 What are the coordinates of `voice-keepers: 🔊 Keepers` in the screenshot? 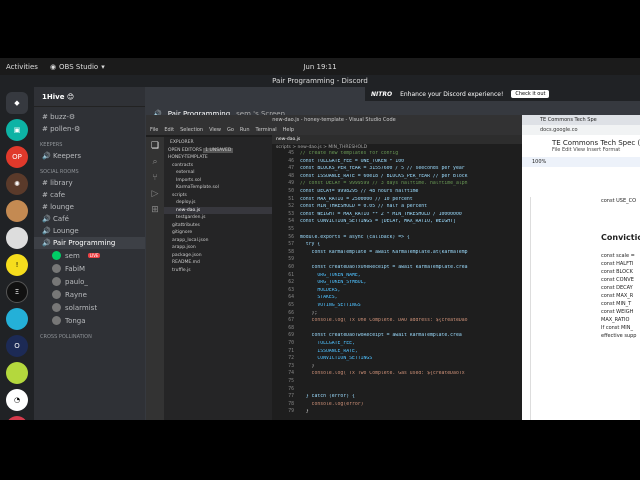 It's located at (89, 156).